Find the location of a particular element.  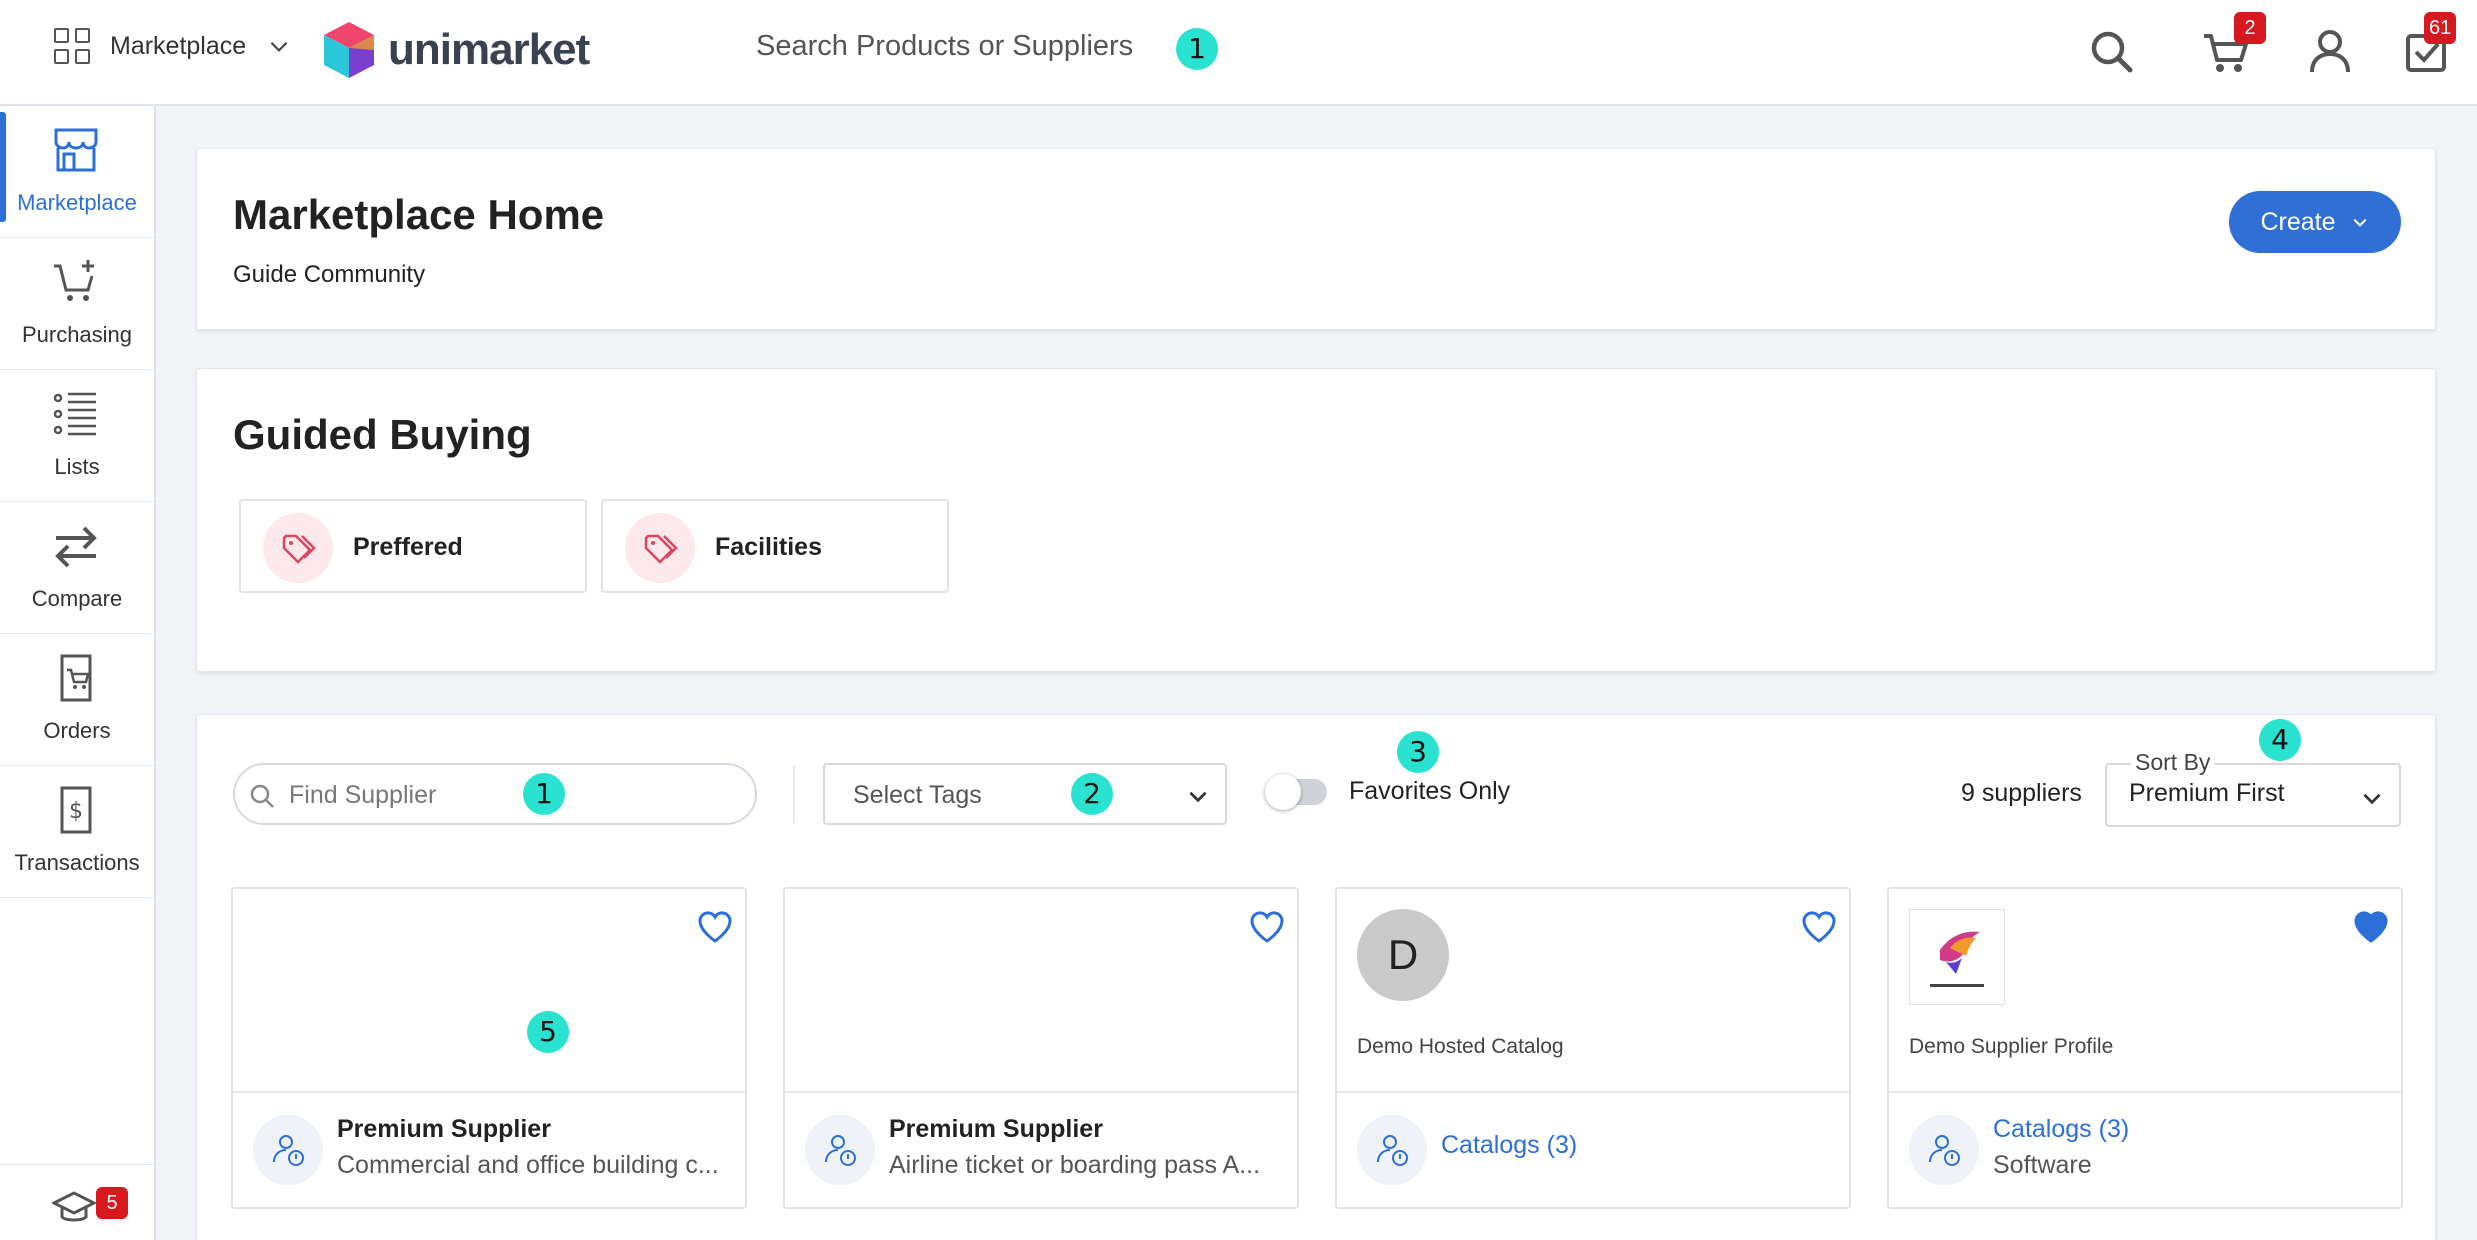

annotation-marker: 4 is located at coordinates (2280, 740).